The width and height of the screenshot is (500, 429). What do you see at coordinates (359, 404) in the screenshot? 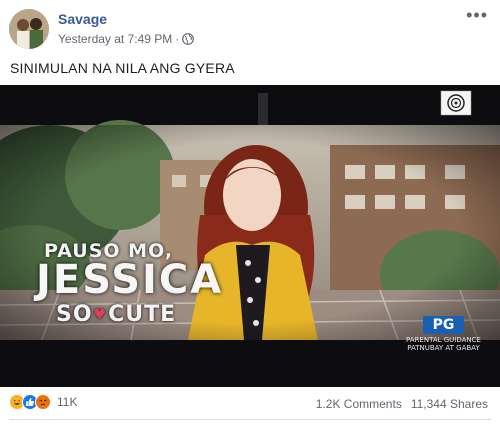
I see `comments-count-link: 1.2K Comments` at bounding box center [359, 404].